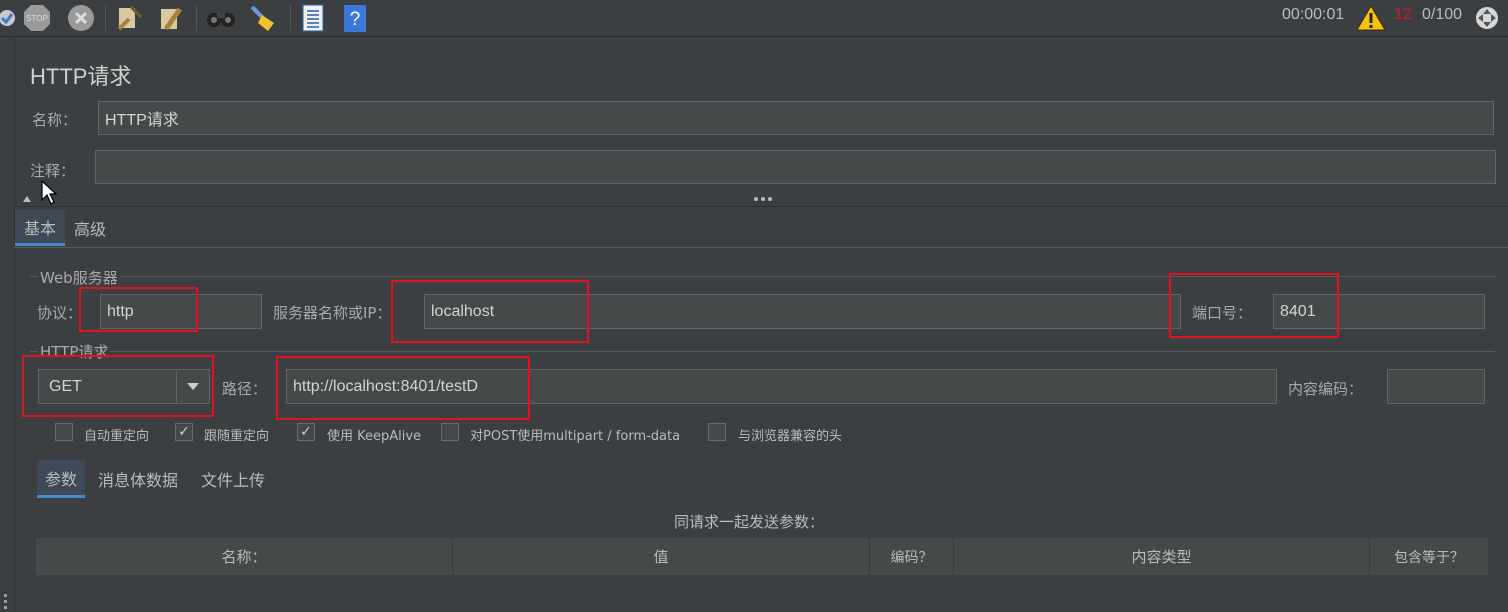  I want to click on toolbar: STOP ? 00:00:01 12 0/100, so click(754, 18).